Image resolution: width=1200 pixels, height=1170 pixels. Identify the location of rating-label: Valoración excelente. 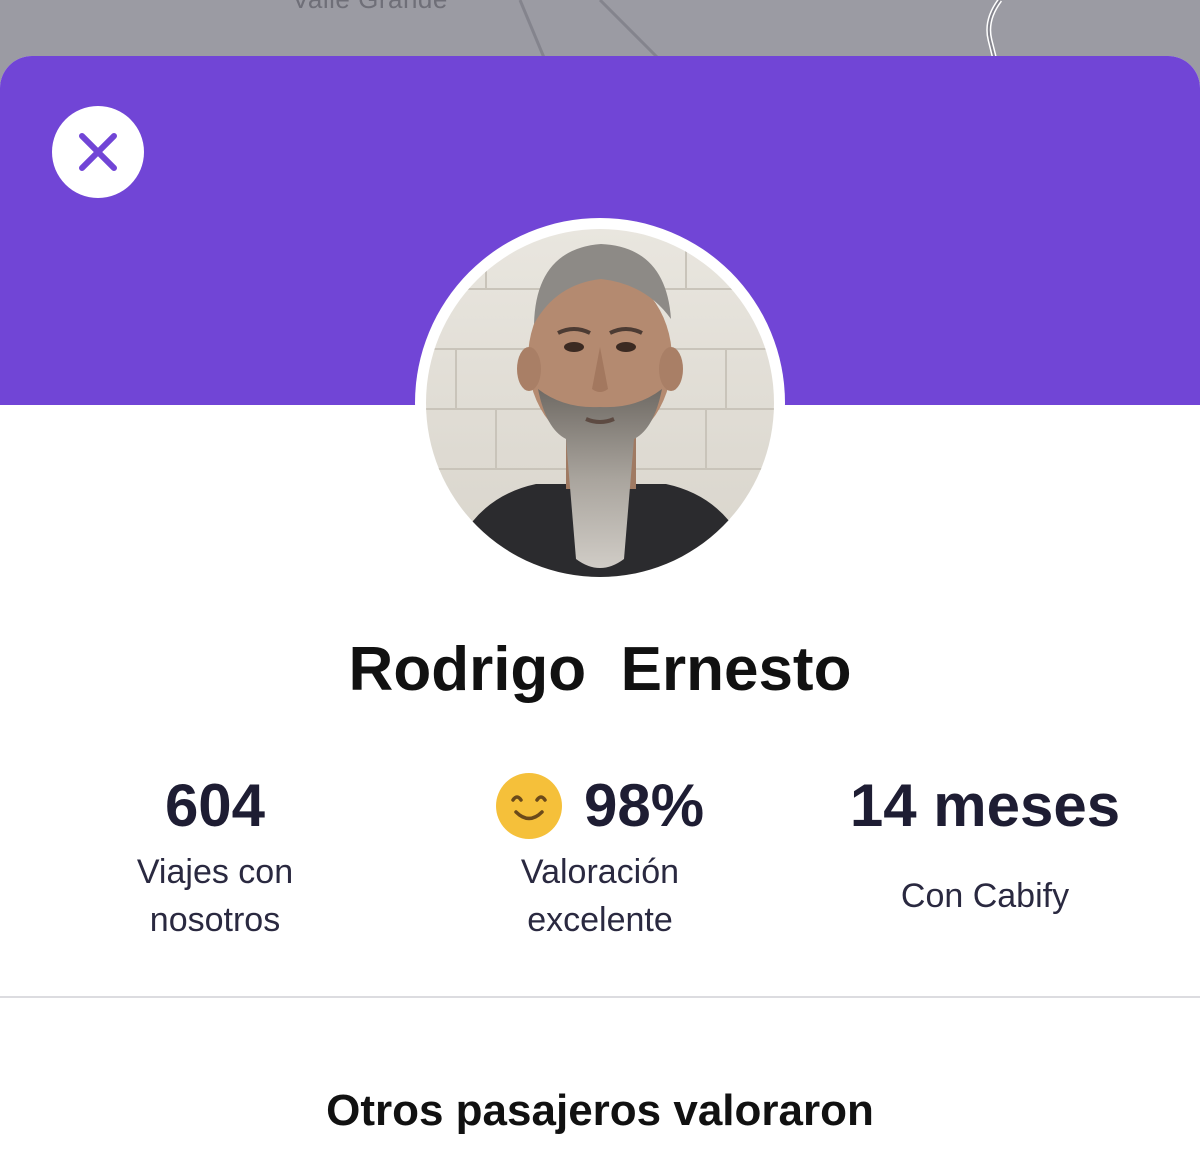
(600, 896).